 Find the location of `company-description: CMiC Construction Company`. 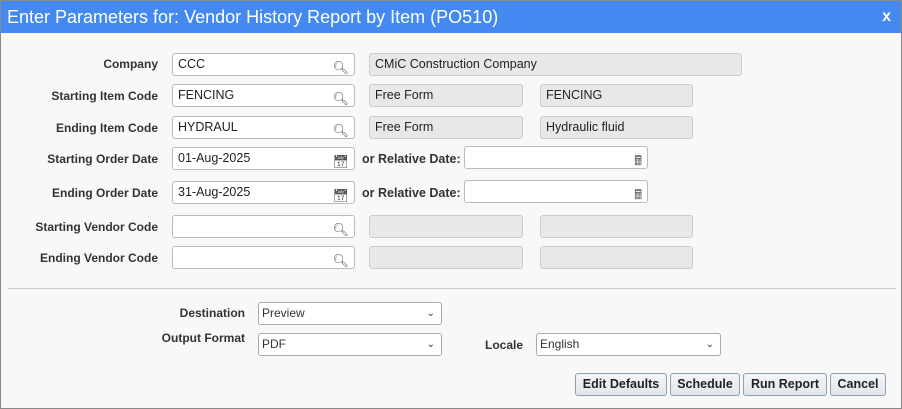

company-description: CMiC Construction Company is located at coordinates (555, 64).